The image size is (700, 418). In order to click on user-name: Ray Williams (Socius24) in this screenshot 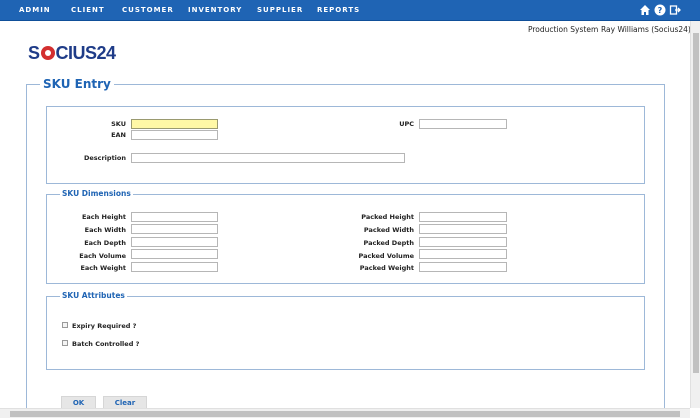, I will do `click(646, 29)`.